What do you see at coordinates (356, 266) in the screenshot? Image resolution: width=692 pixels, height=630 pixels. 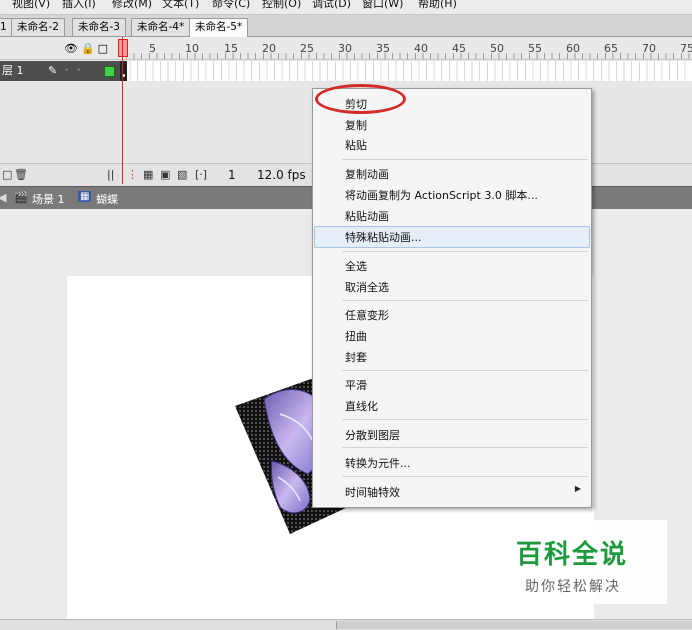 I see `menu-item-select-all: 全选` at bounding box center [356, 266].